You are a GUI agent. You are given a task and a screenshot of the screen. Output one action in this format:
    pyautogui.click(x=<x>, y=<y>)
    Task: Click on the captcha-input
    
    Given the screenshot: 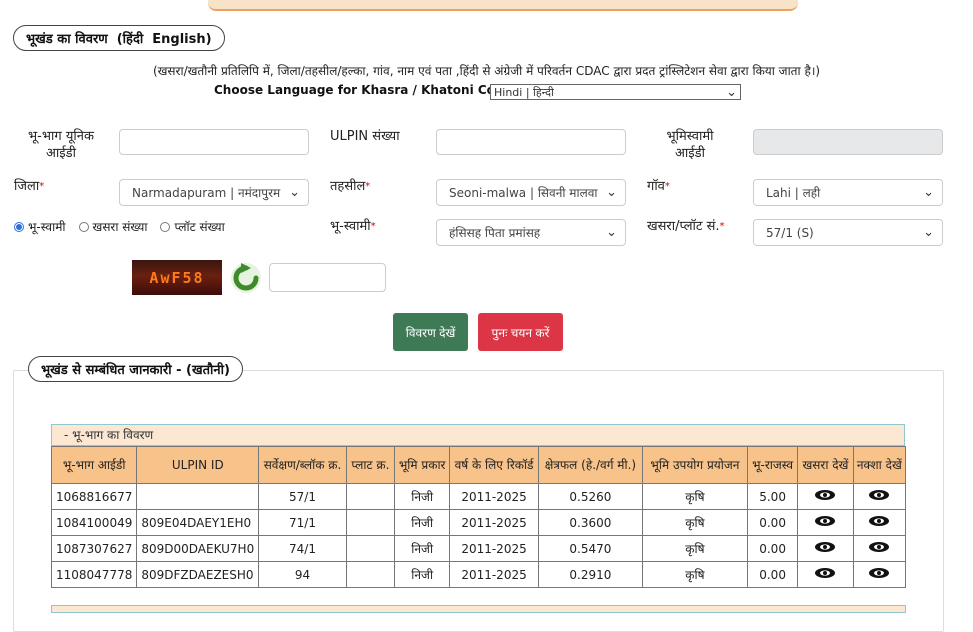 What is the action you would take?
    pyautogui.click(x=327, y=277)
    